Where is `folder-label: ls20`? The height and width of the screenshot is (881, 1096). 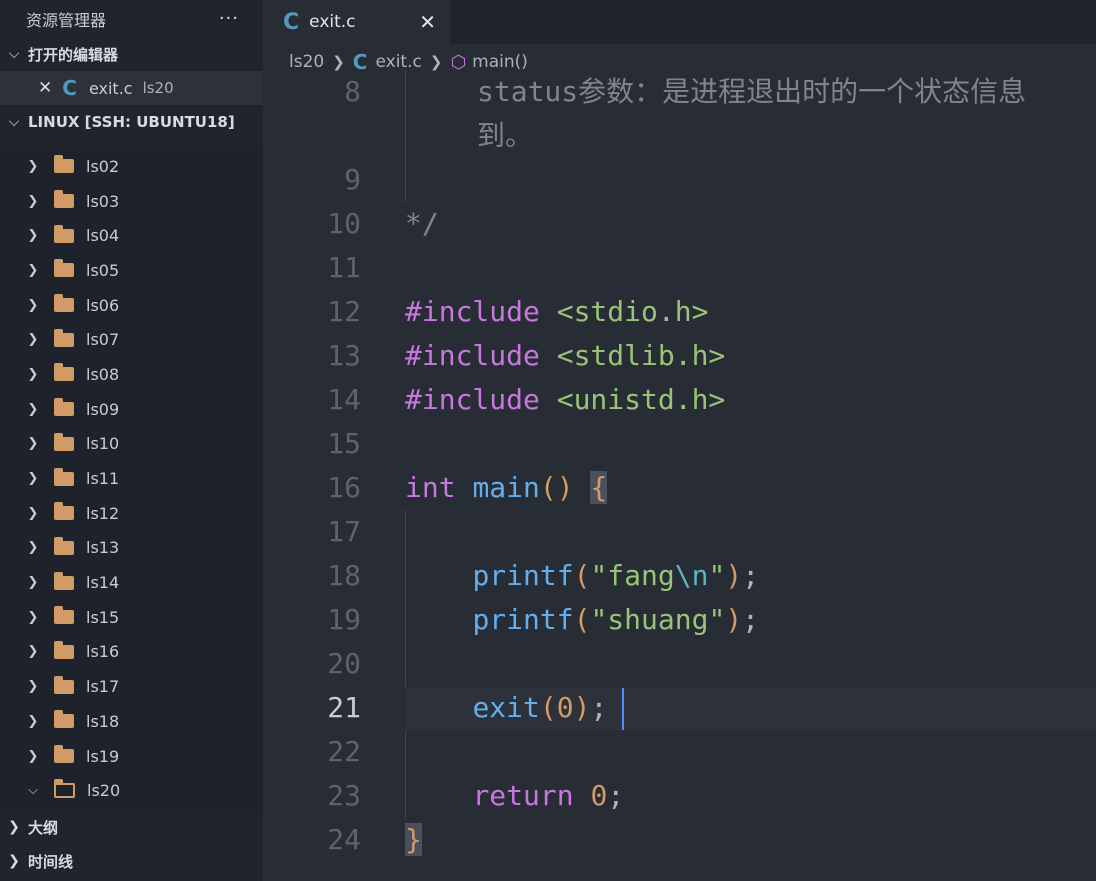 folder-label: ls20 is located at coordinates (104, 791).